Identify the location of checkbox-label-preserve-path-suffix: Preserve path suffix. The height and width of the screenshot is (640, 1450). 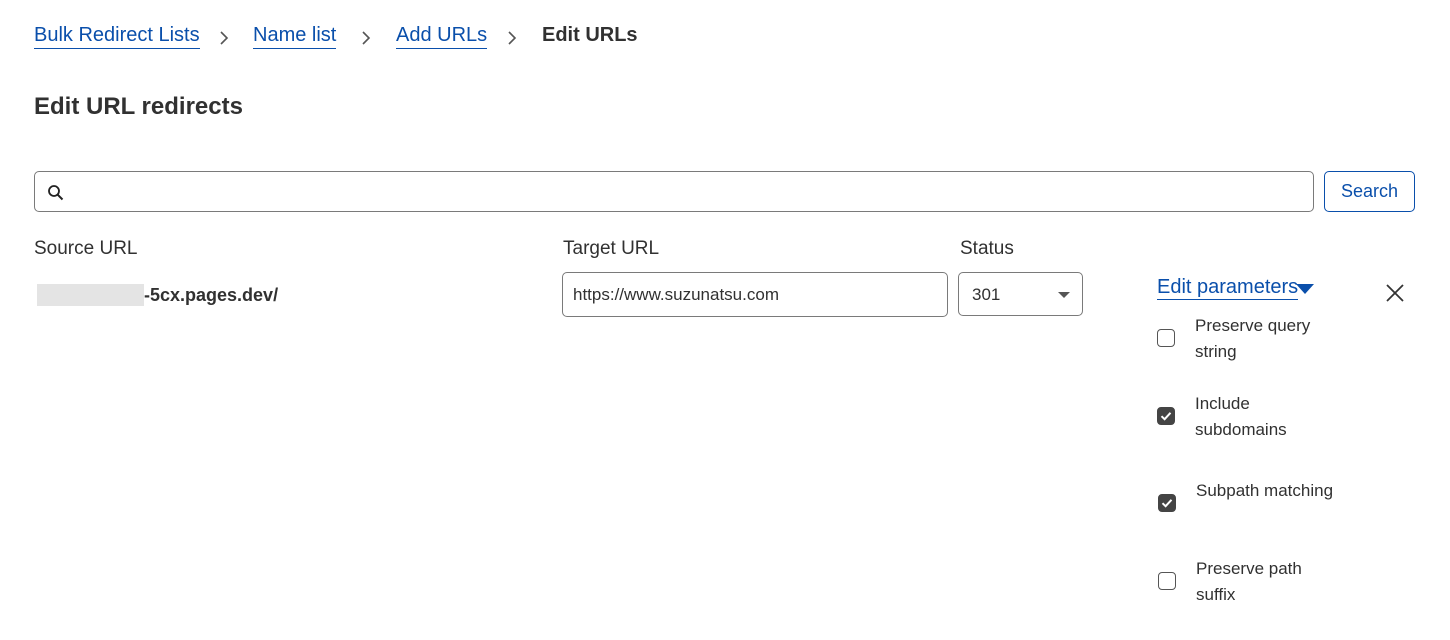
(1249, 581).